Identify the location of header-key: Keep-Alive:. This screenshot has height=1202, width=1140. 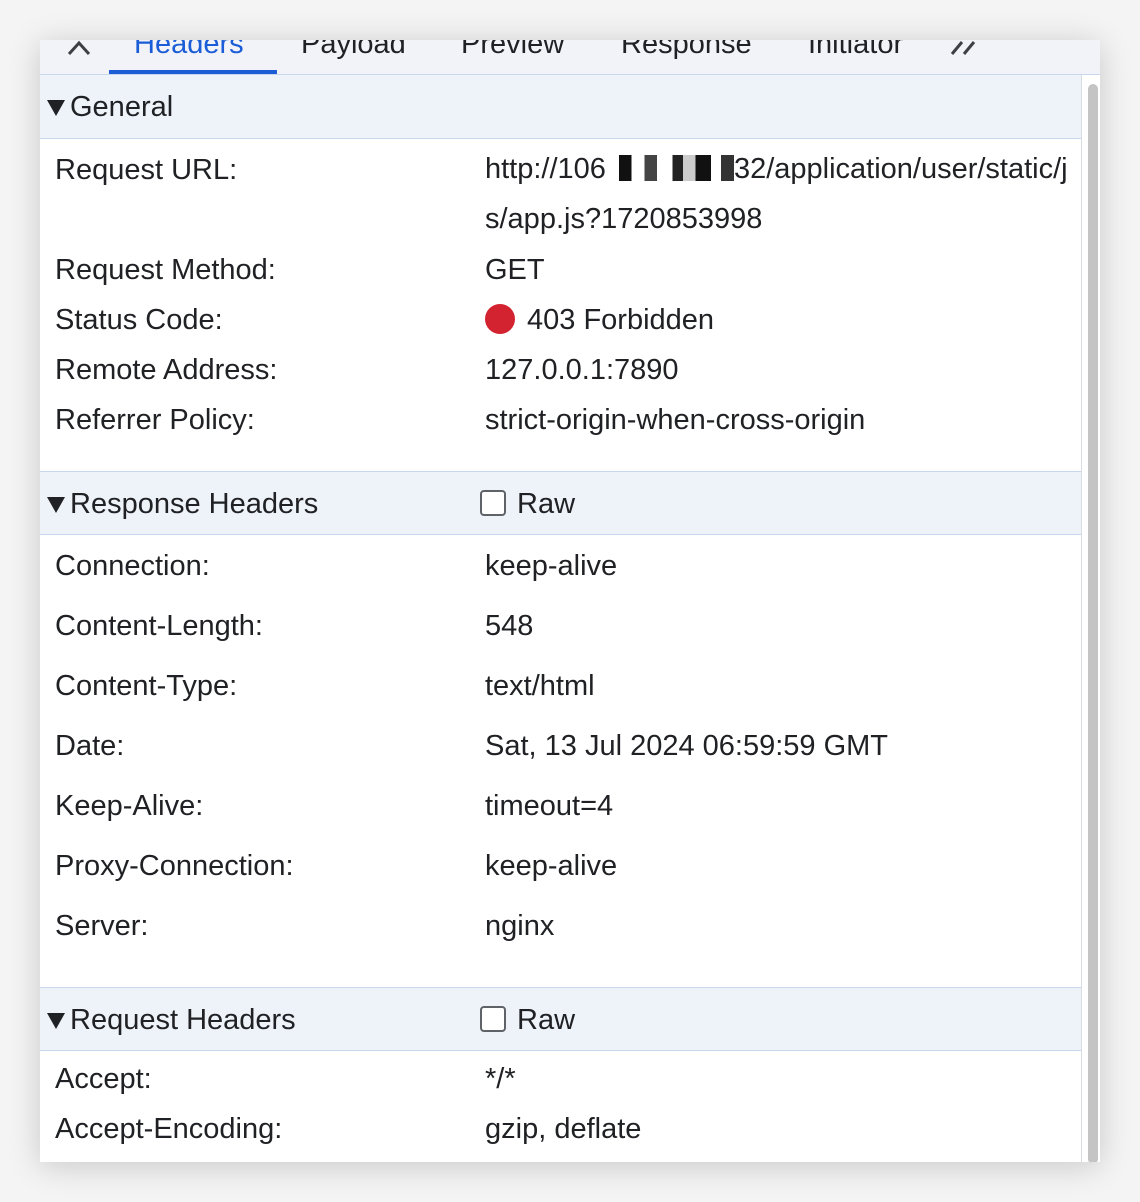
(129, 806).